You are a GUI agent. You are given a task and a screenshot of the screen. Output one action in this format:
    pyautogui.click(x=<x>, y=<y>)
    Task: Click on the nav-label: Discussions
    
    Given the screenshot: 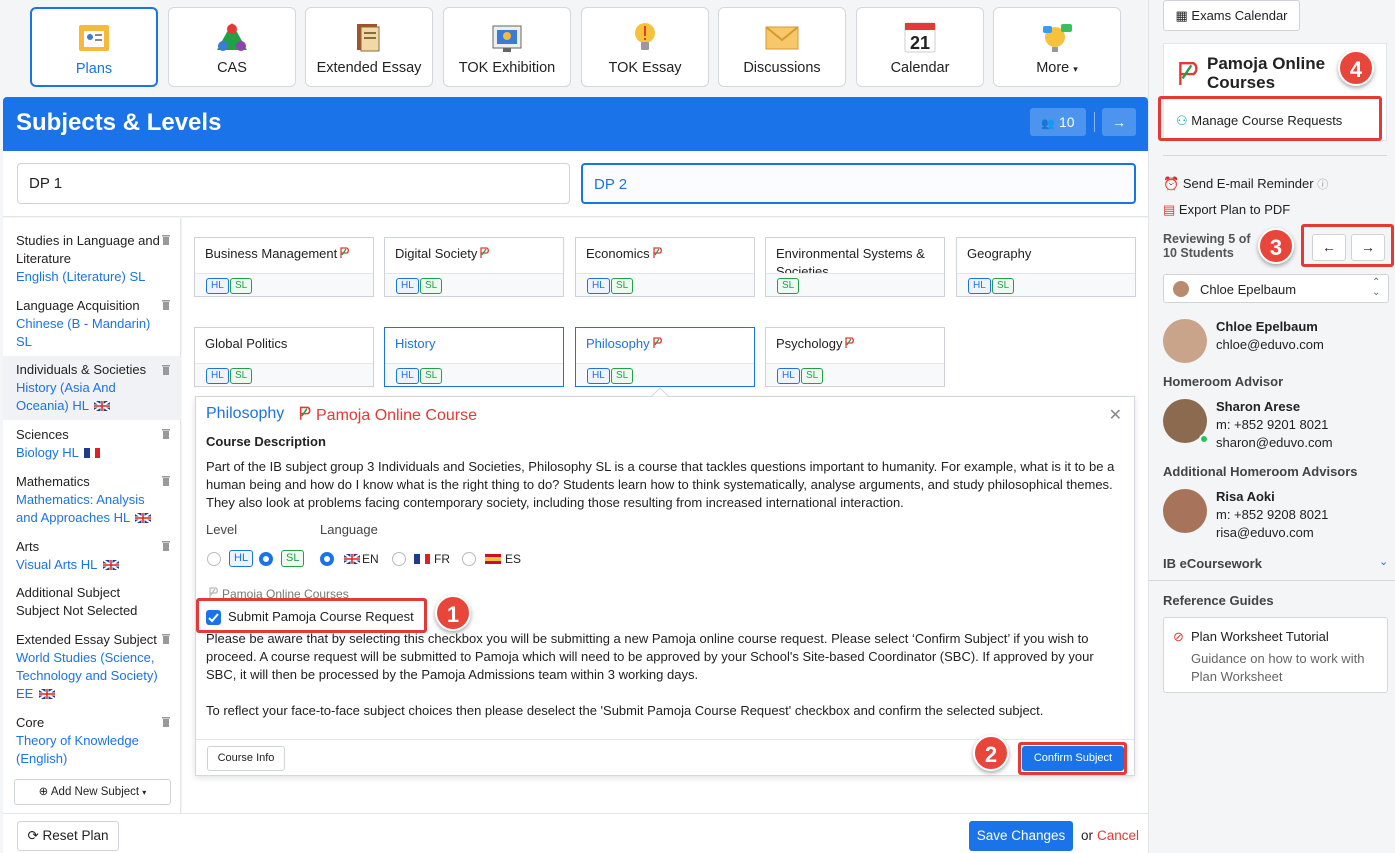 What is the action you would take?
    pyautogui.click(x=782, y=68)
    